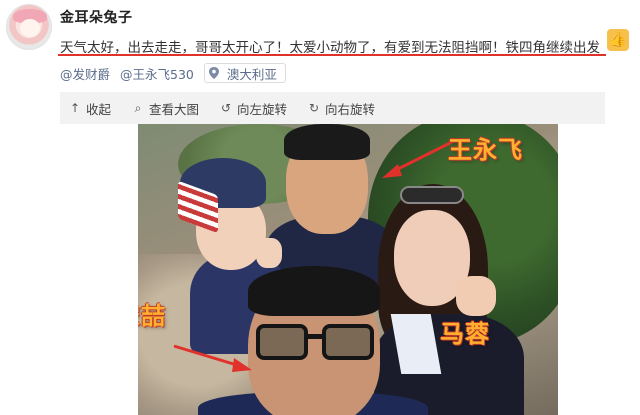  I want to click on peace-sign-hand, so click(476, 296).